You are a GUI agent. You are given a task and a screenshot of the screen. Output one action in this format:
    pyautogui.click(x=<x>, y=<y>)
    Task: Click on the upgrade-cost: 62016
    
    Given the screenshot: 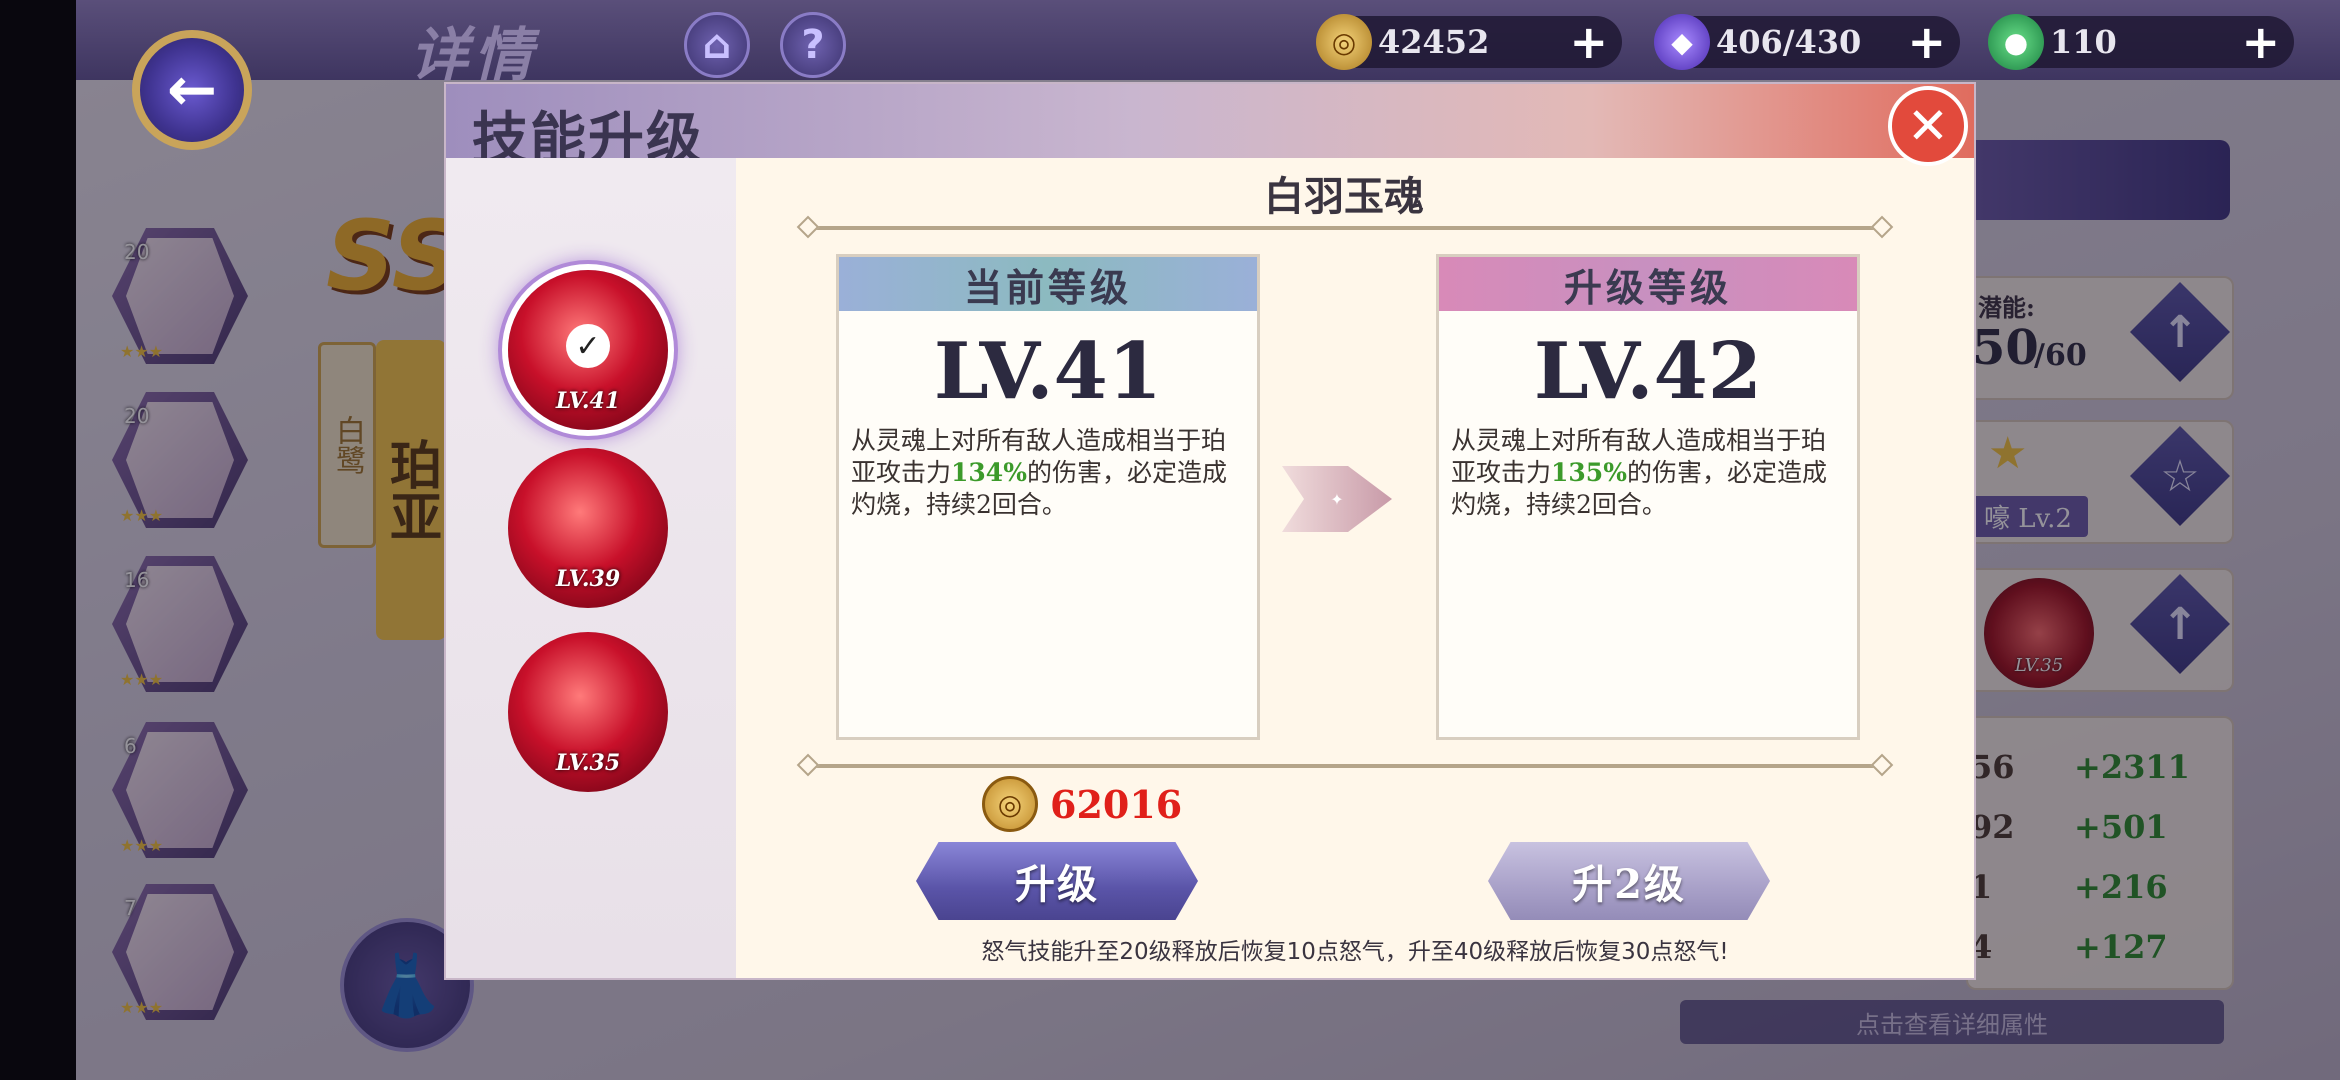 What is the action you would take?
    pyautogui.click(x=1116, y=804)
    